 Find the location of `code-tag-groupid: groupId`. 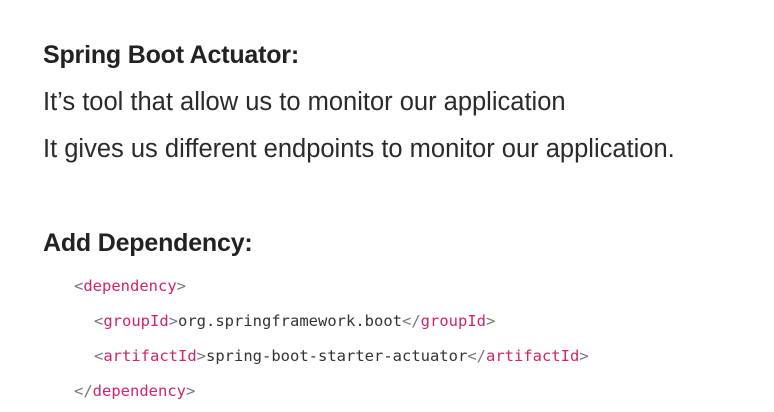

code-tag-groupid: groupId is located at coordinates (136, 321).